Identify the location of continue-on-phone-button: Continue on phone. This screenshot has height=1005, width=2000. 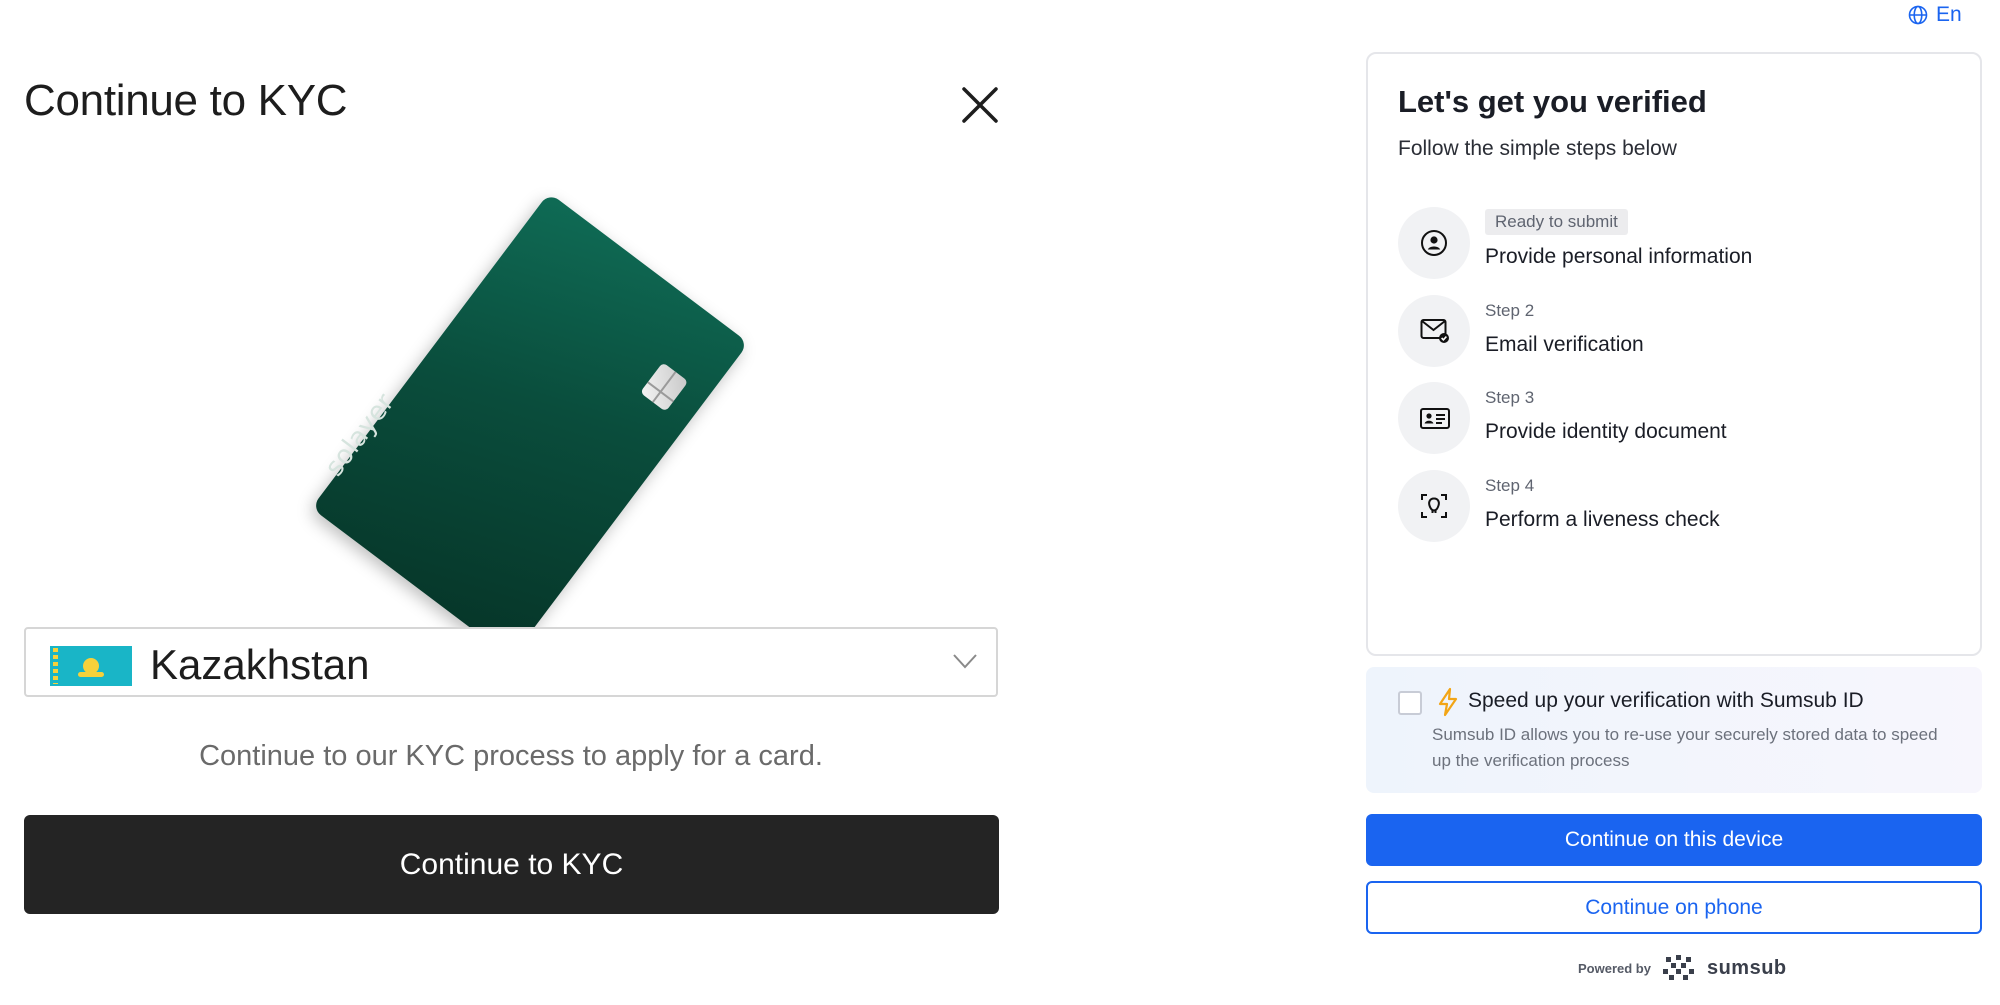
(1674, 907).